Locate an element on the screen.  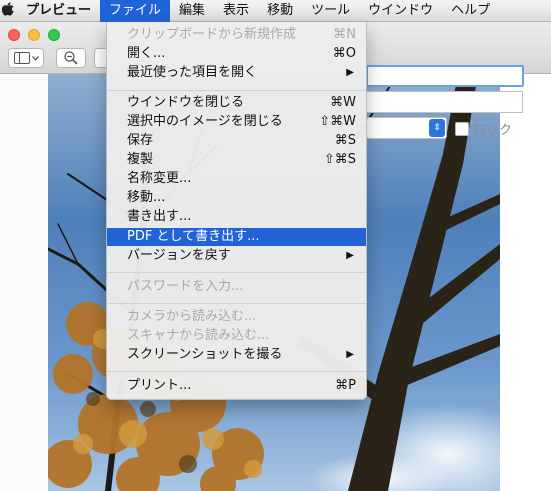
menu-item-revert-to: バージョンを戻す ▶ is located at coordinates (236, 256).